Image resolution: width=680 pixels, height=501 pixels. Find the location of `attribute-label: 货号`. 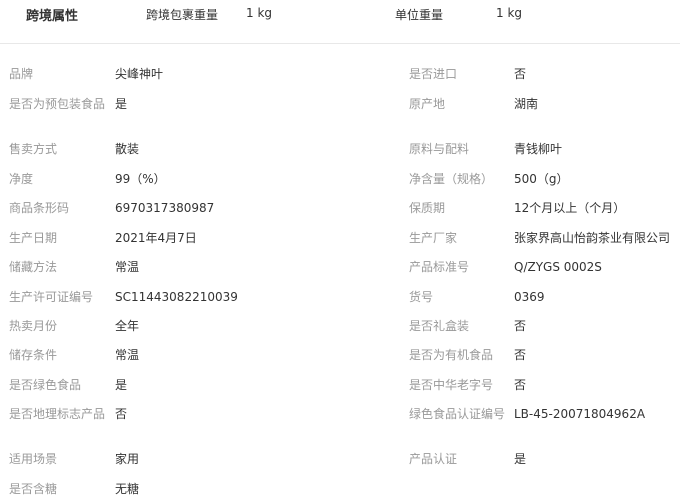

attribute-label: 货号 is located at coordinates (421, 297).